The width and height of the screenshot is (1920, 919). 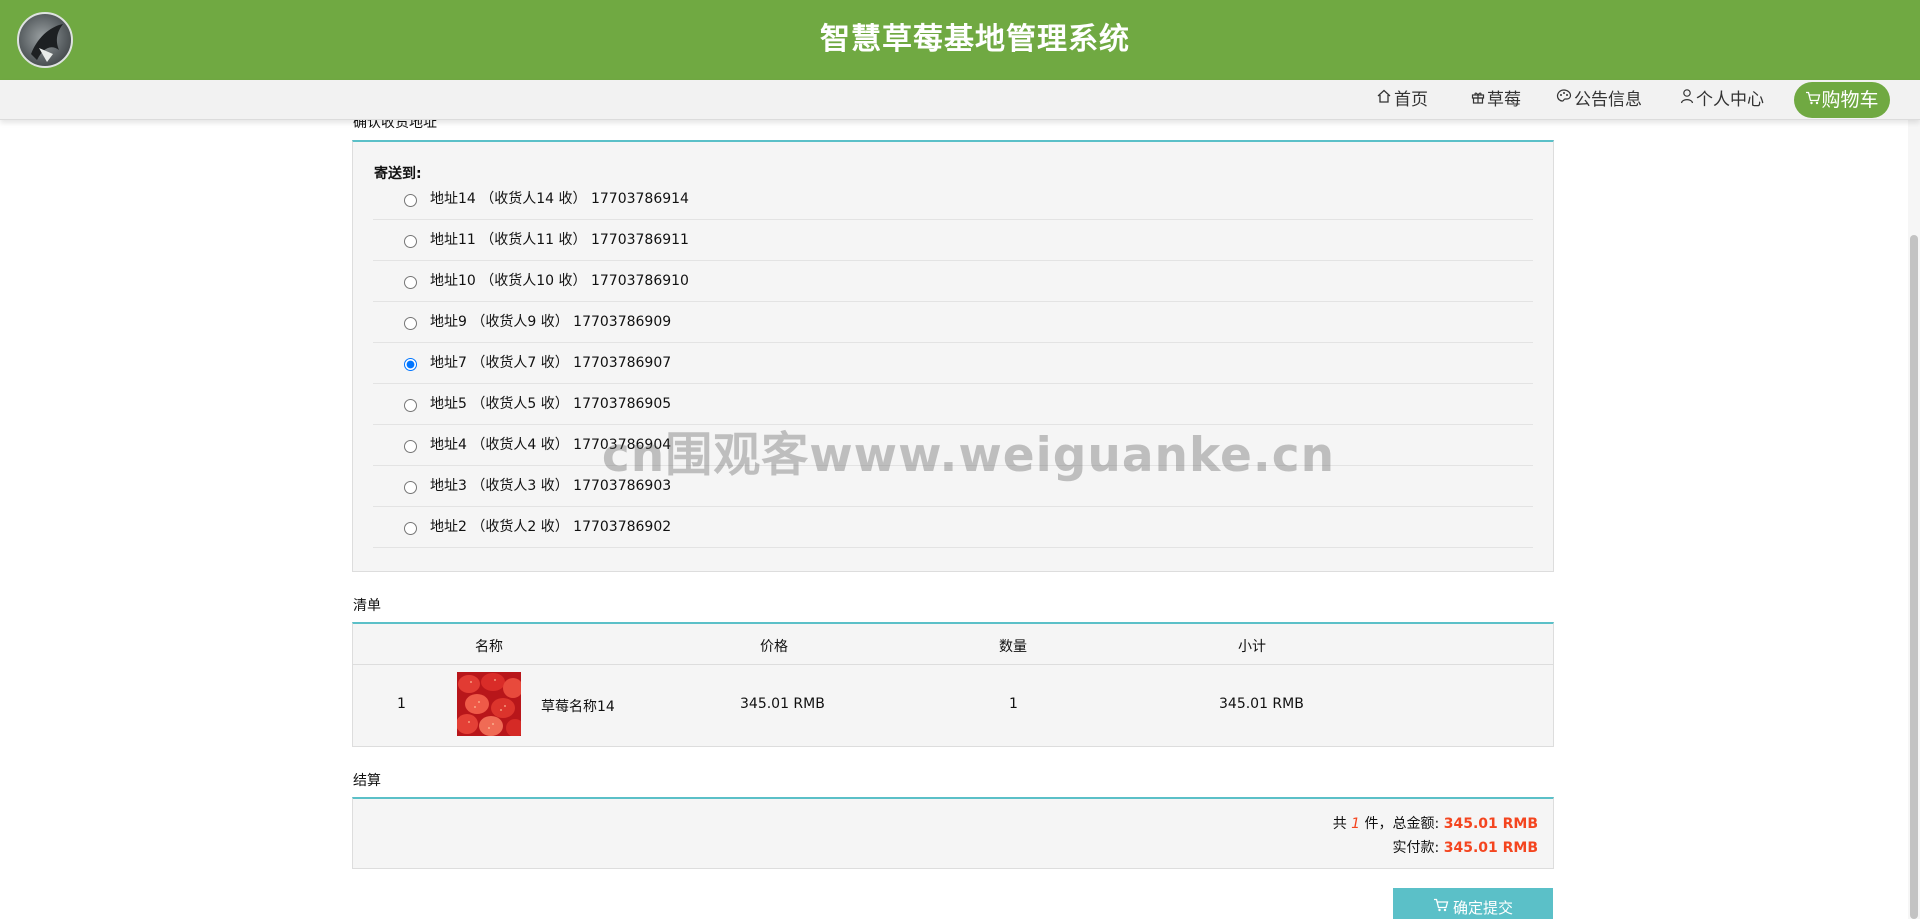 What do you see at coordinates (1730, 100) in the screenshot?
I see `nav-item-label: 个人中心` at bounding box center [1730, 100].